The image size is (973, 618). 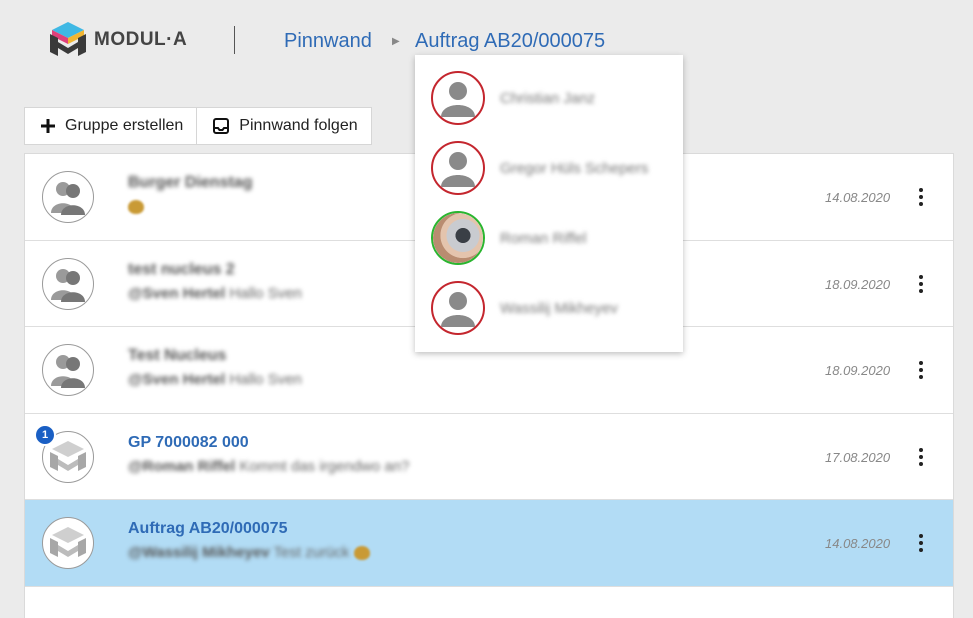 What do you see at coordinates (324, 466) in the screenshot?
I see `thread-message: Kommt das irgendwo an?` at bounding box center [324, 466].